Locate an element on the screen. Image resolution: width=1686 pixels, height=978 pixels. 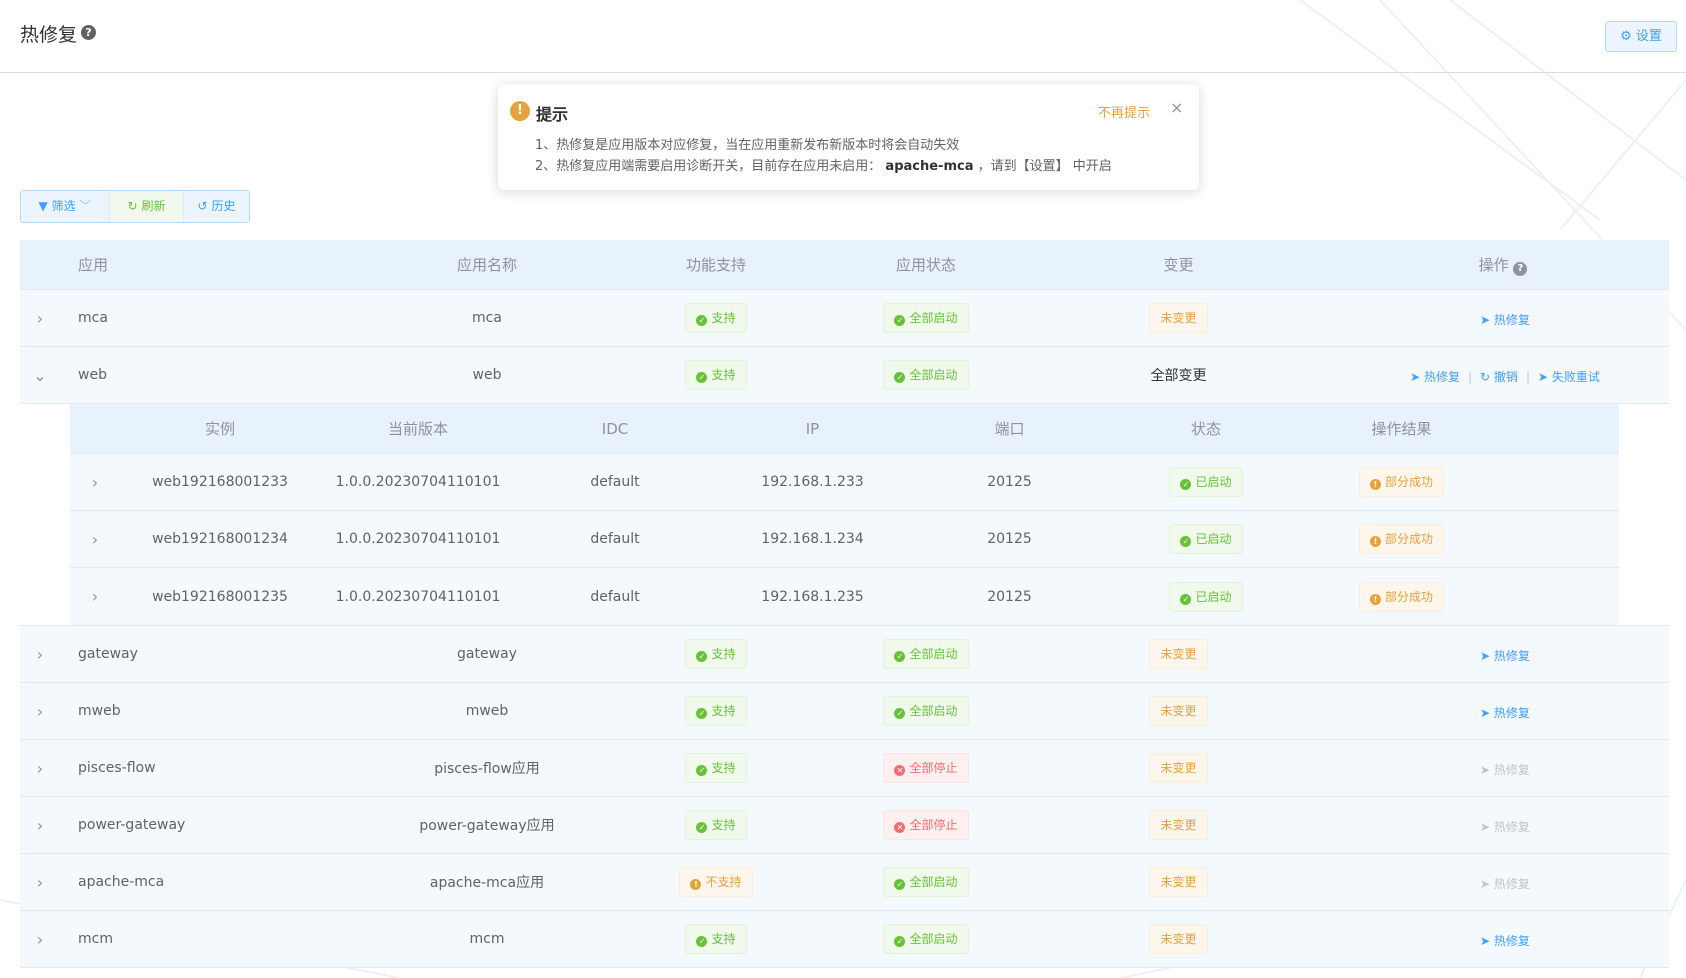
gear-icon: ⚙ is located at coordinates (1626, 36).